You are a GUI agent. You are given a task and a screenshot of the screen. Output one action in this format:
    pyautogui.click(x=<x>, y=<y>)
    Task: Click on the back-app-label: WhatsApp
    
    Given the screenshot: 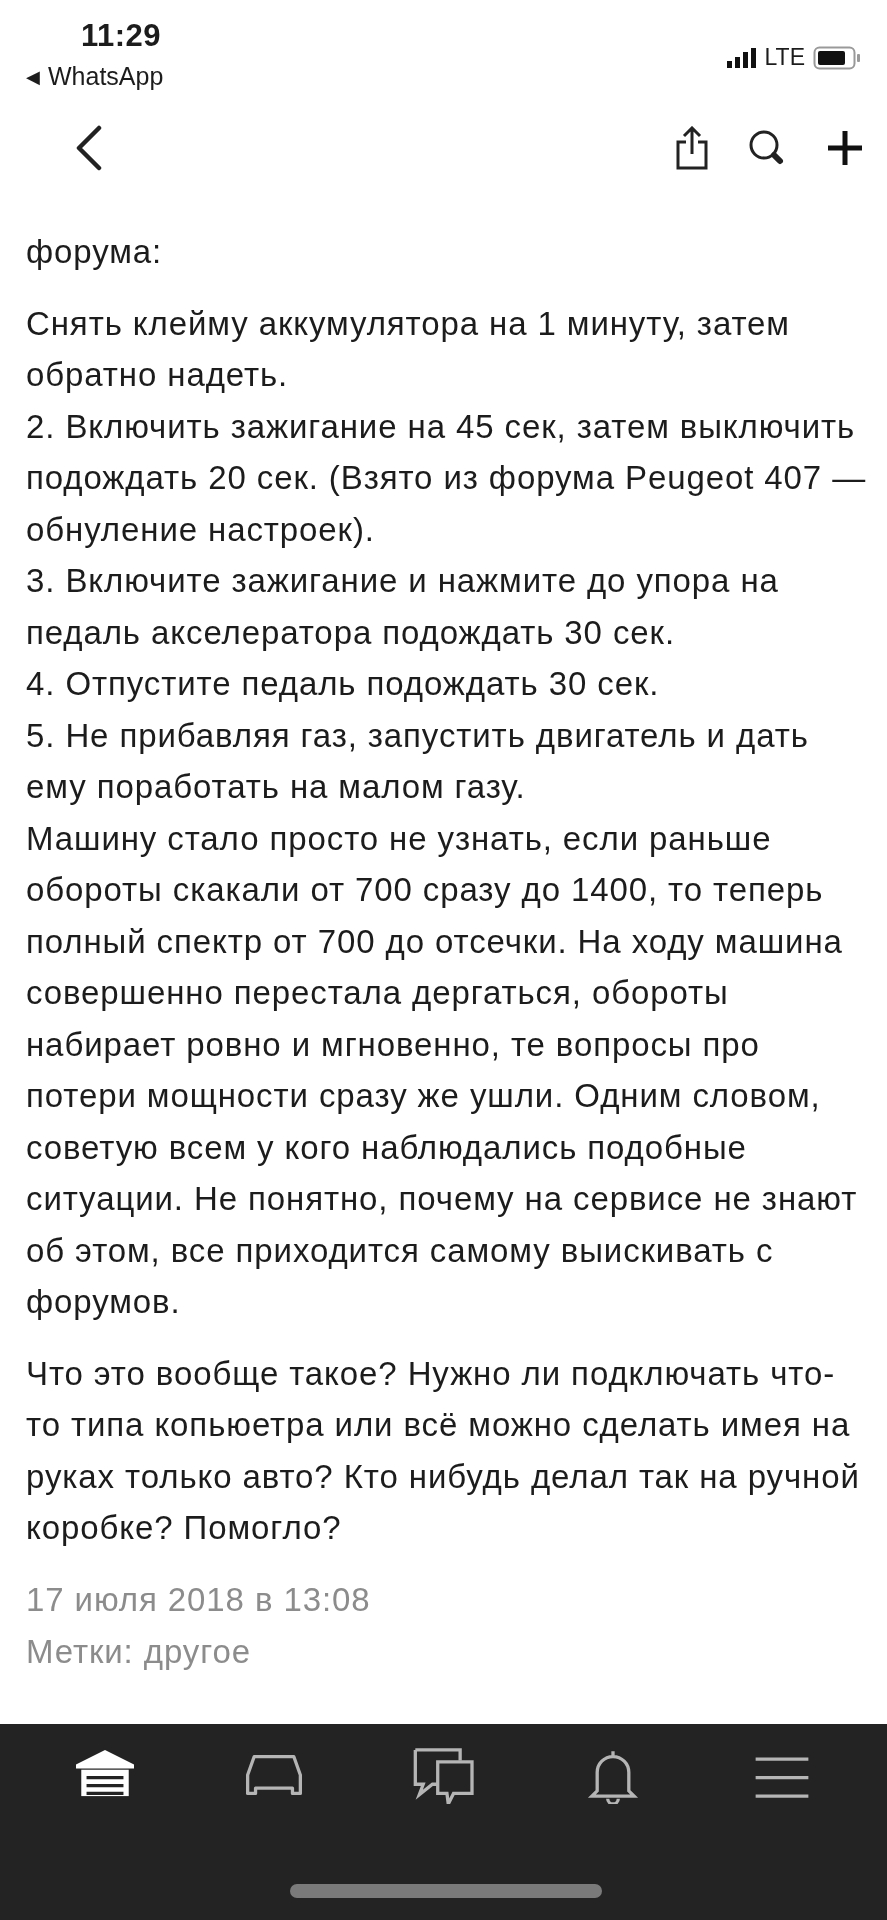 What is the action you would take?
    pyautogui.click(x=106, y=76)
    